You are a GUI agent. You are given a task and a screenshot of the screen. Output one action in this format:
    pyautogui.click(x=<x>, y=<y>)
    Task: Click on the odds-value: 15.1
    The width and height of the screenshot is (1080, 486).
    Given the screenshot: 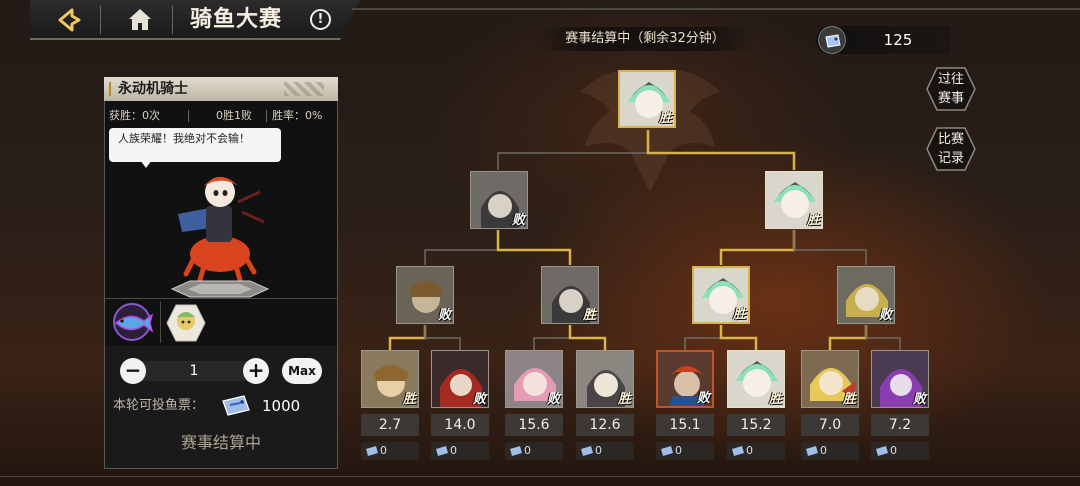 What is the action you would take?
    pyautogui.click(x=685, y=425)
    